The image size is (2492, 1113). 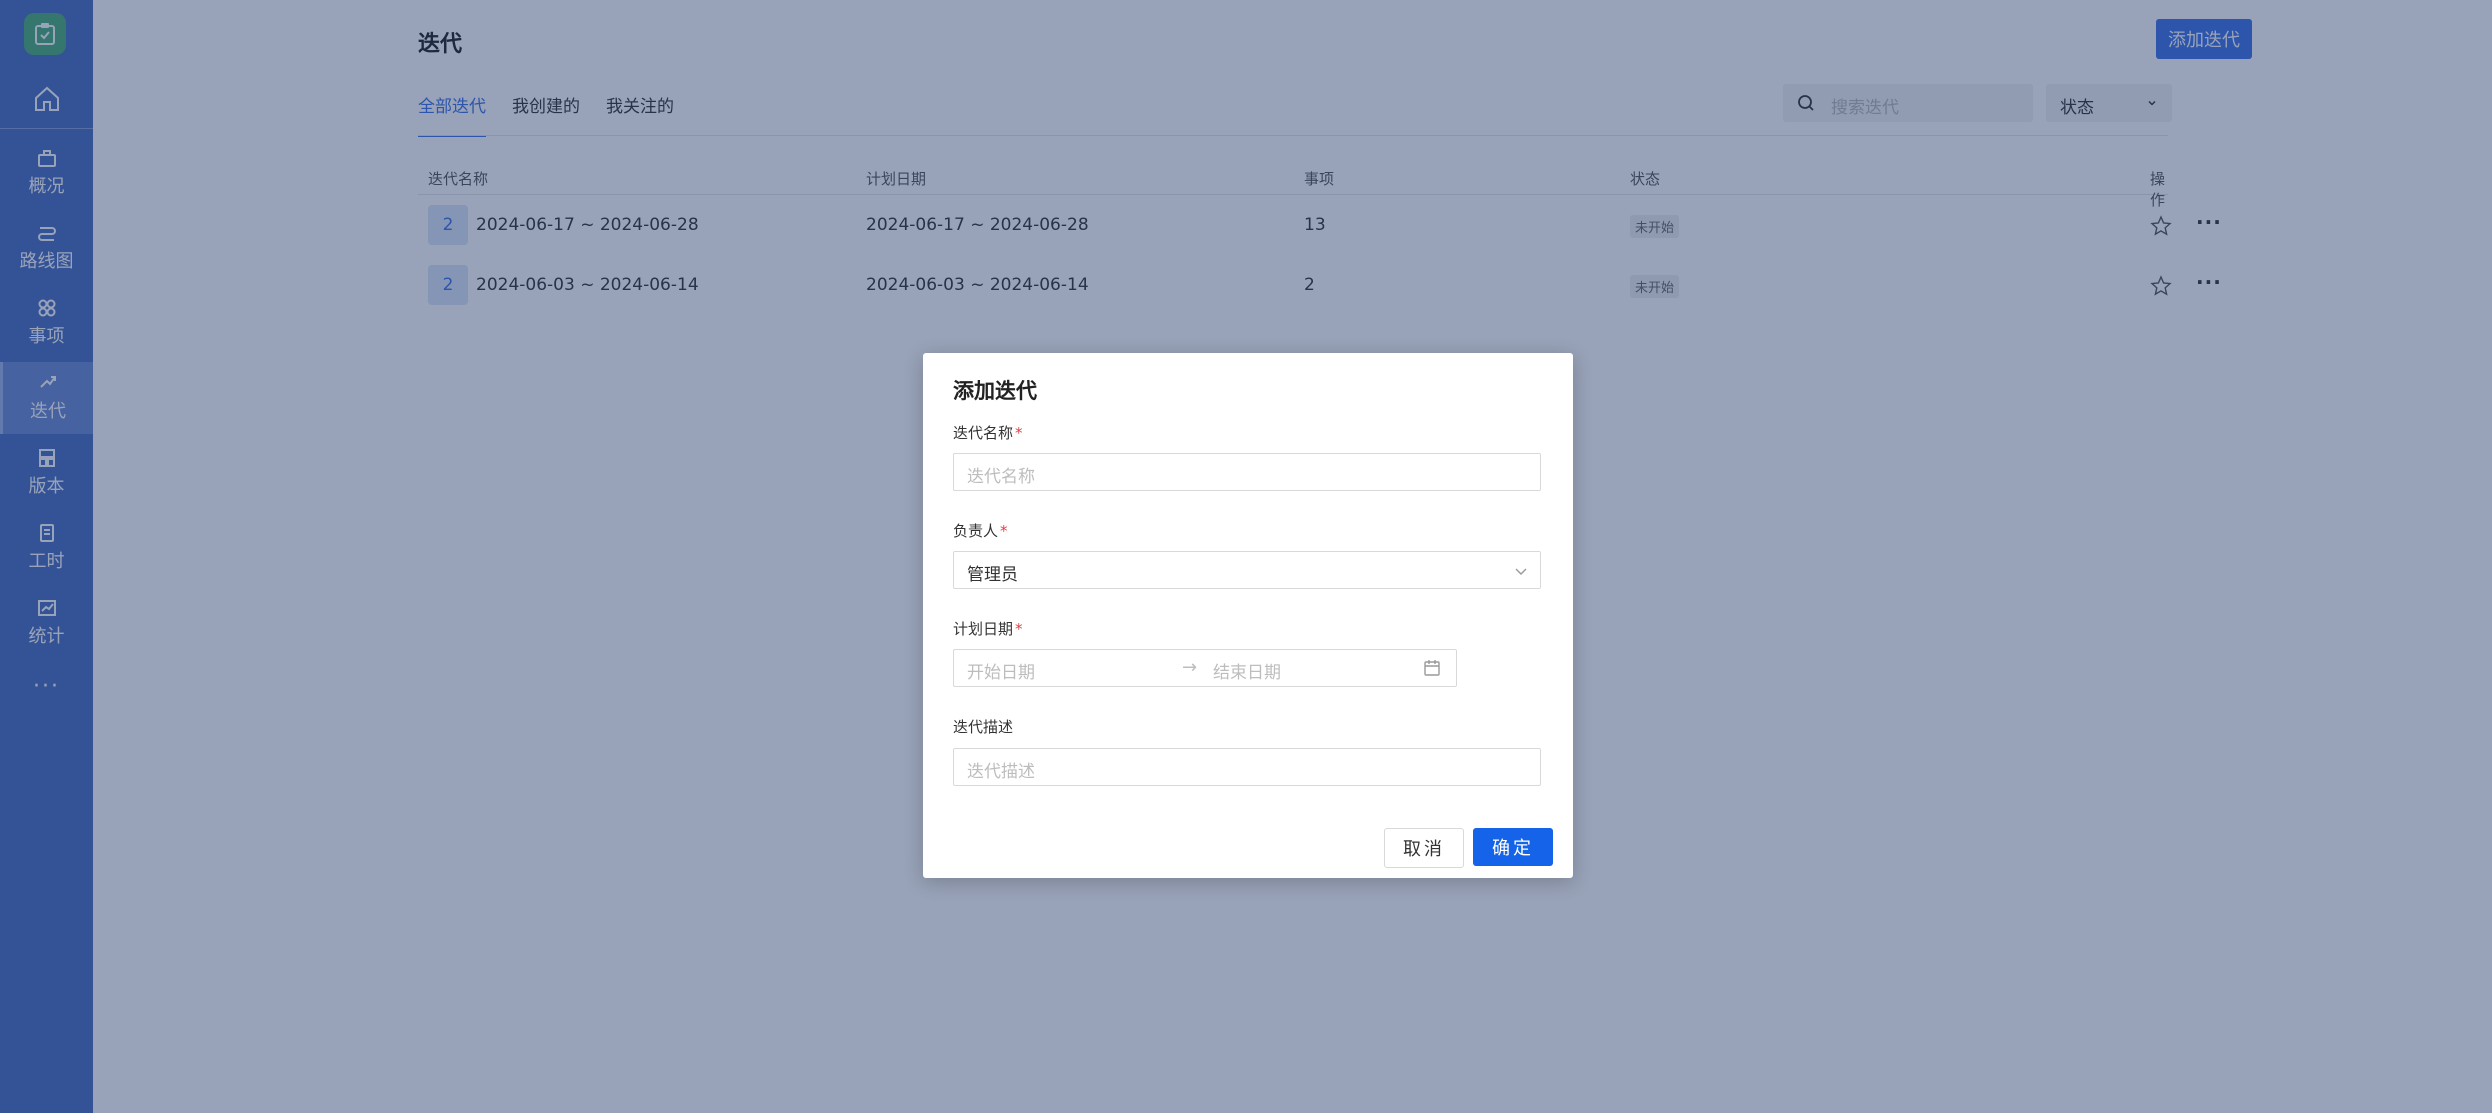 I want to click on end-date-input: 结束日期, so click(x=1247, y=670).